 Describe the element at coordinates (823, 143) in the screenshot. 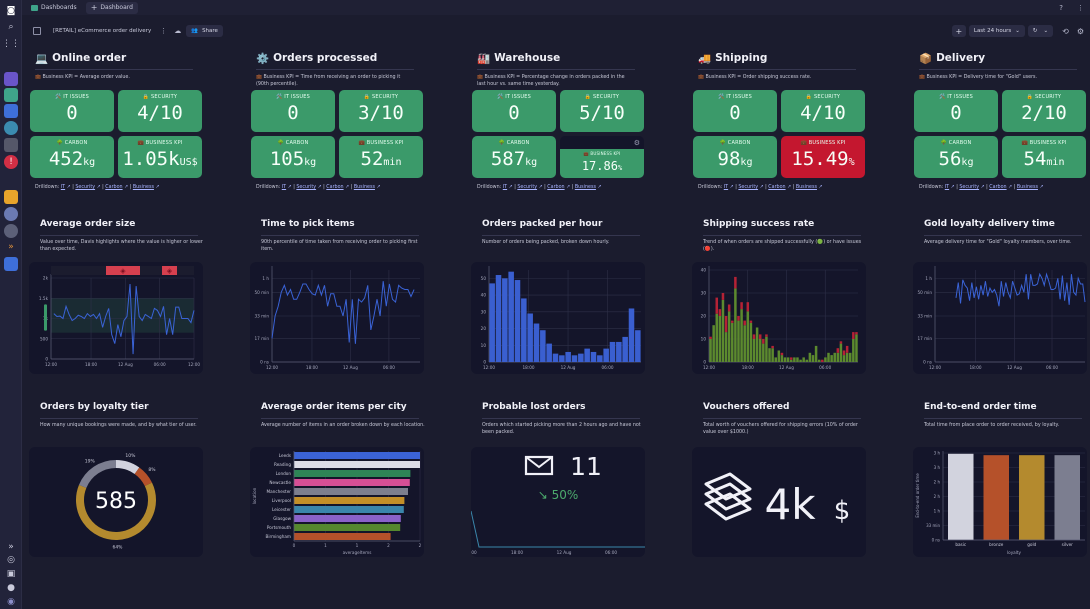

I see `kpi-label: 💼 BUSINESS KPI` at that location.